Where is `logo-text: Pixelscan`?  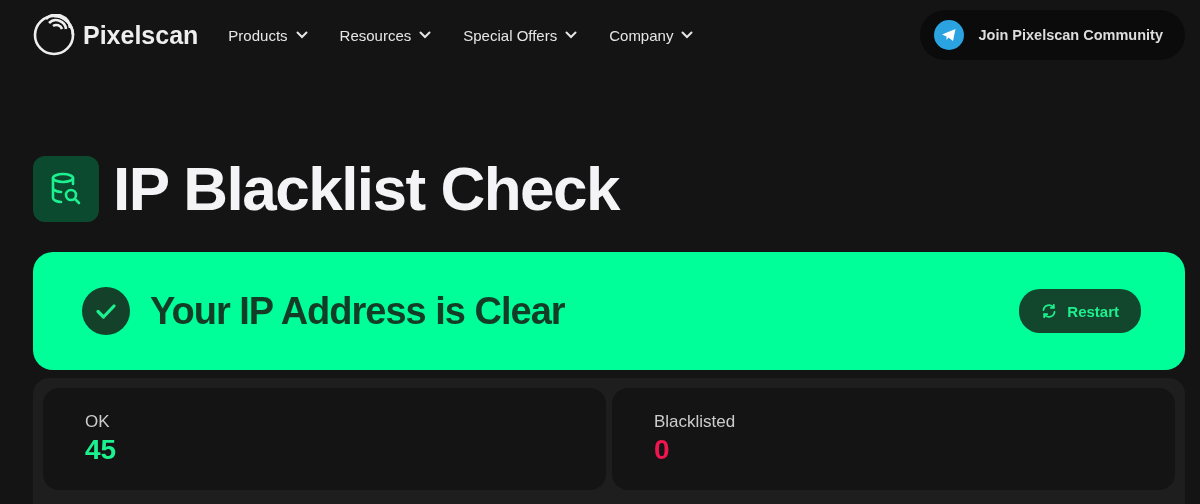
logo-text: Pixelscan is located at coordinates (141, 35).